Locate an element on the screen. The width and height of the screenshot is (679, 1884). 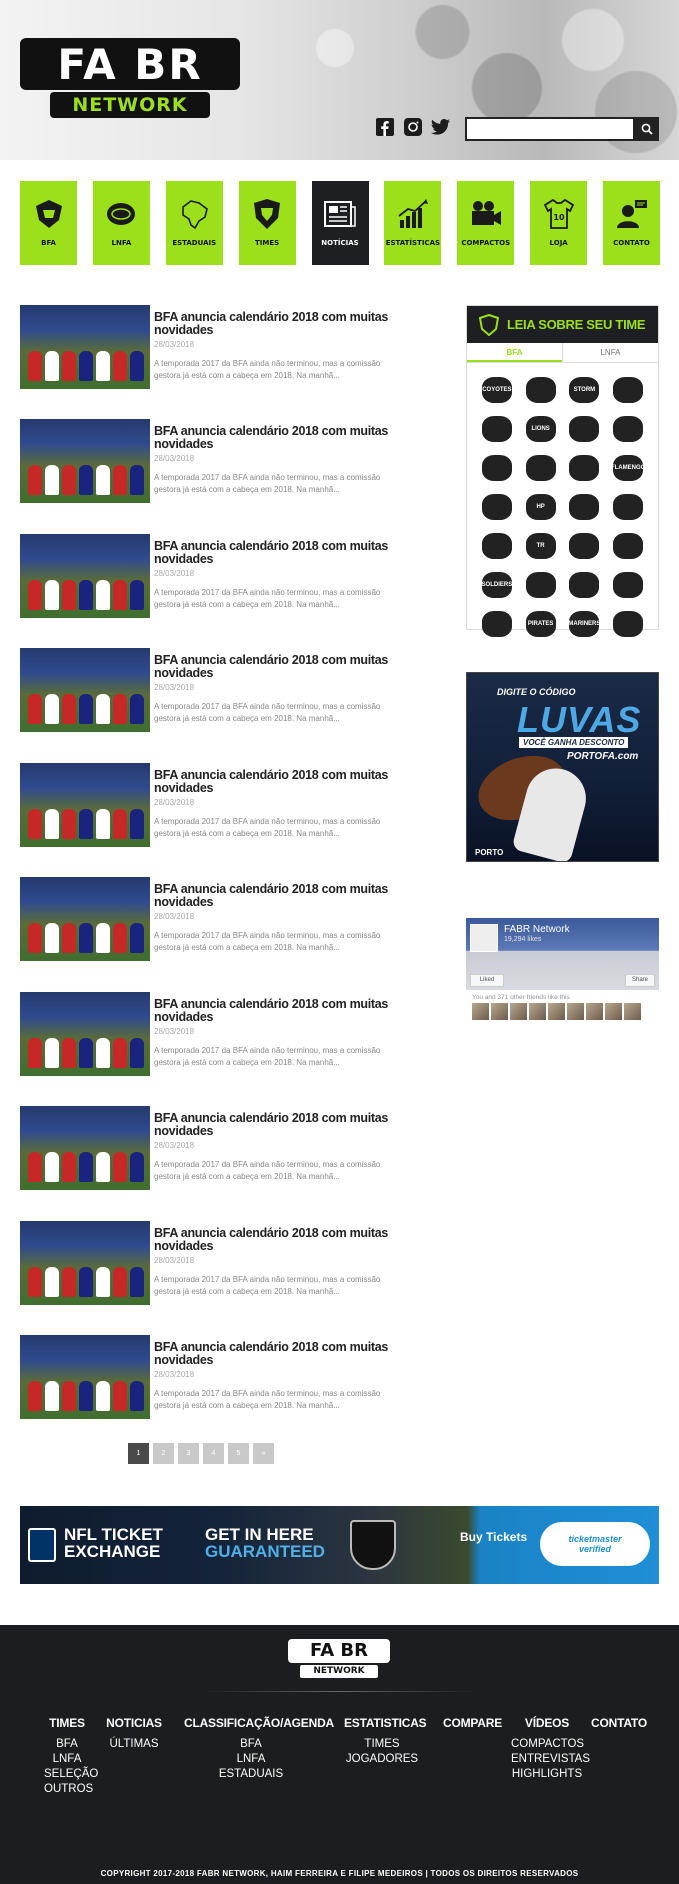
nav-tile-noticias: NOTÍCIAS is located at coordinates (340, 223).